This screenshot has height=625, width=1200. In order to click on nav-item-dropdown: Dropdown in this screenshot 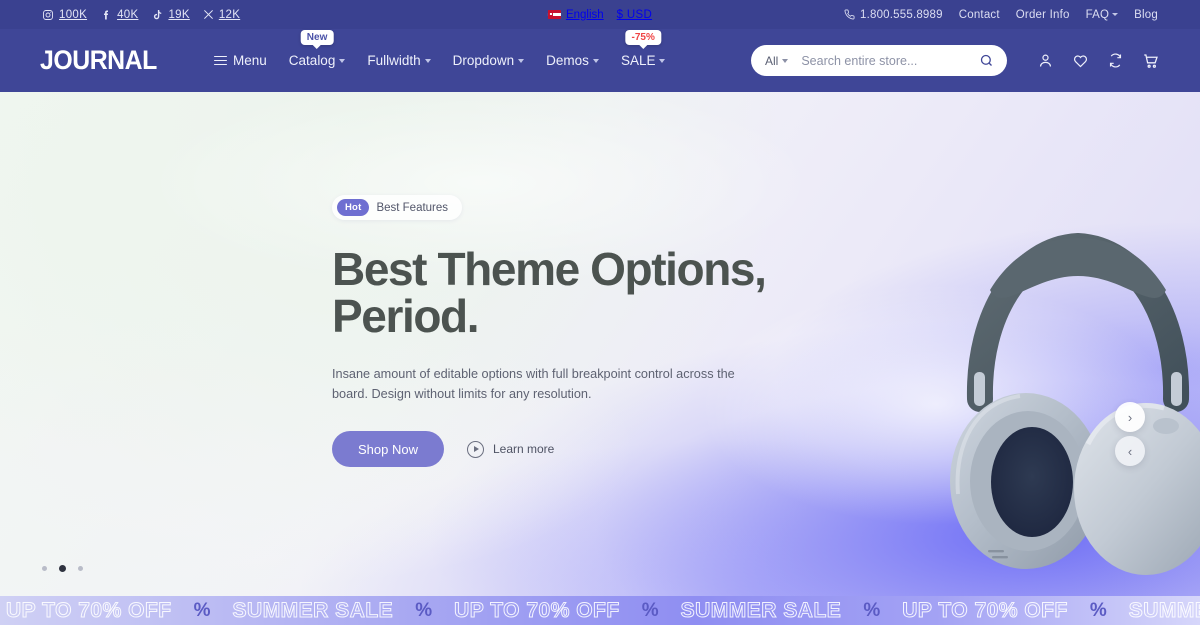, I will do `click(489, 60)`.